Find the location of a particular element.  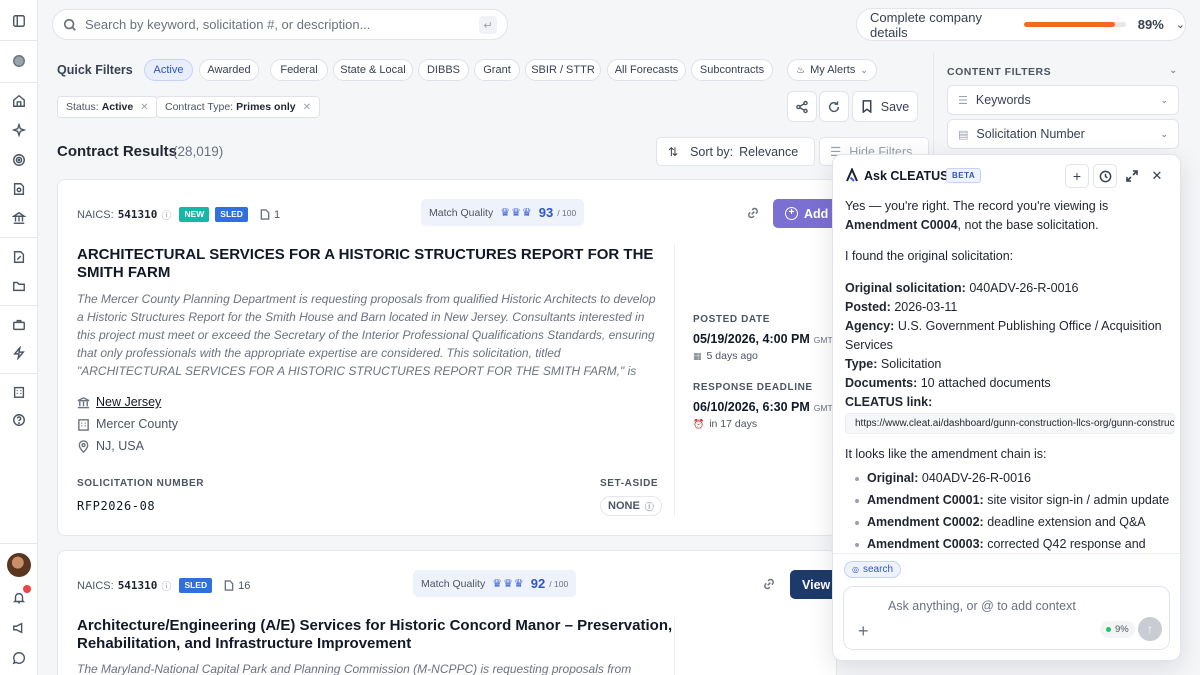

quick-filter-state-local: State & Local is located at coordinates (373, 70).